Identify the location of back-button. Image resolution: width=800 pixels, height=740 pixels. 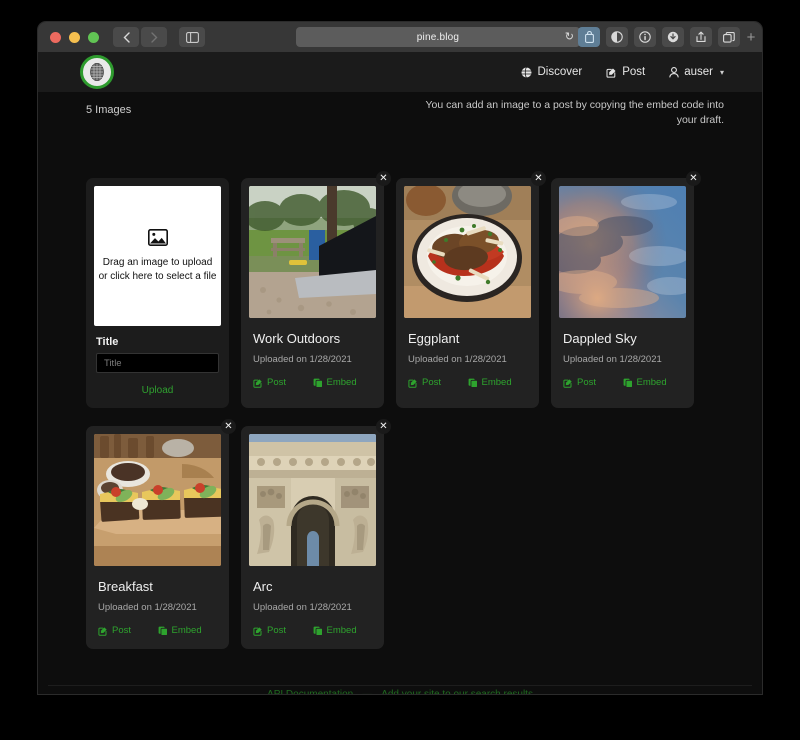
(126, 37).